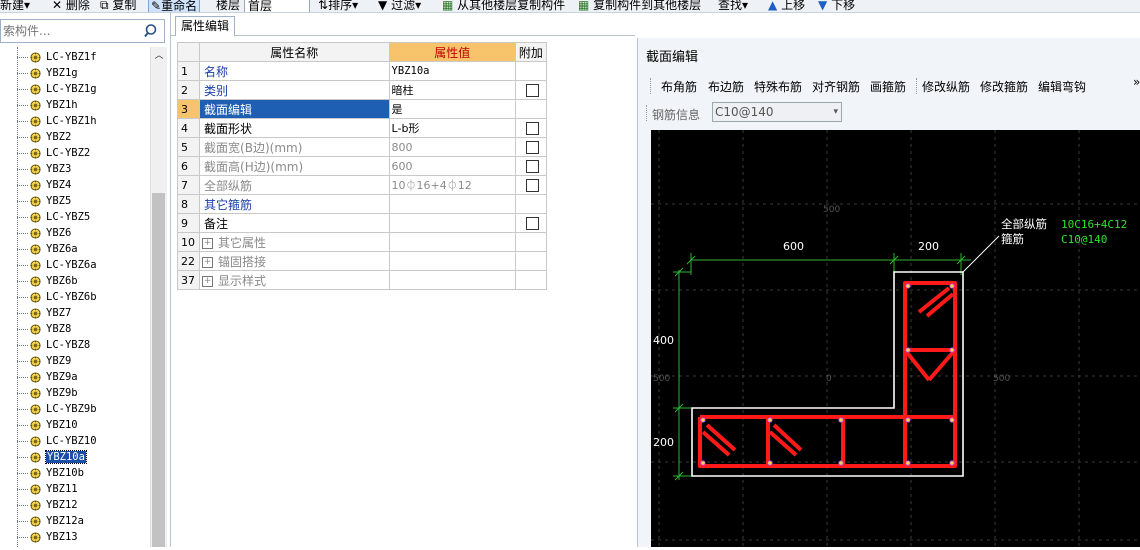 The width and height of the screenshot is (1140, 550). I want to click on grid-label-left: 500, so click(661, 379).